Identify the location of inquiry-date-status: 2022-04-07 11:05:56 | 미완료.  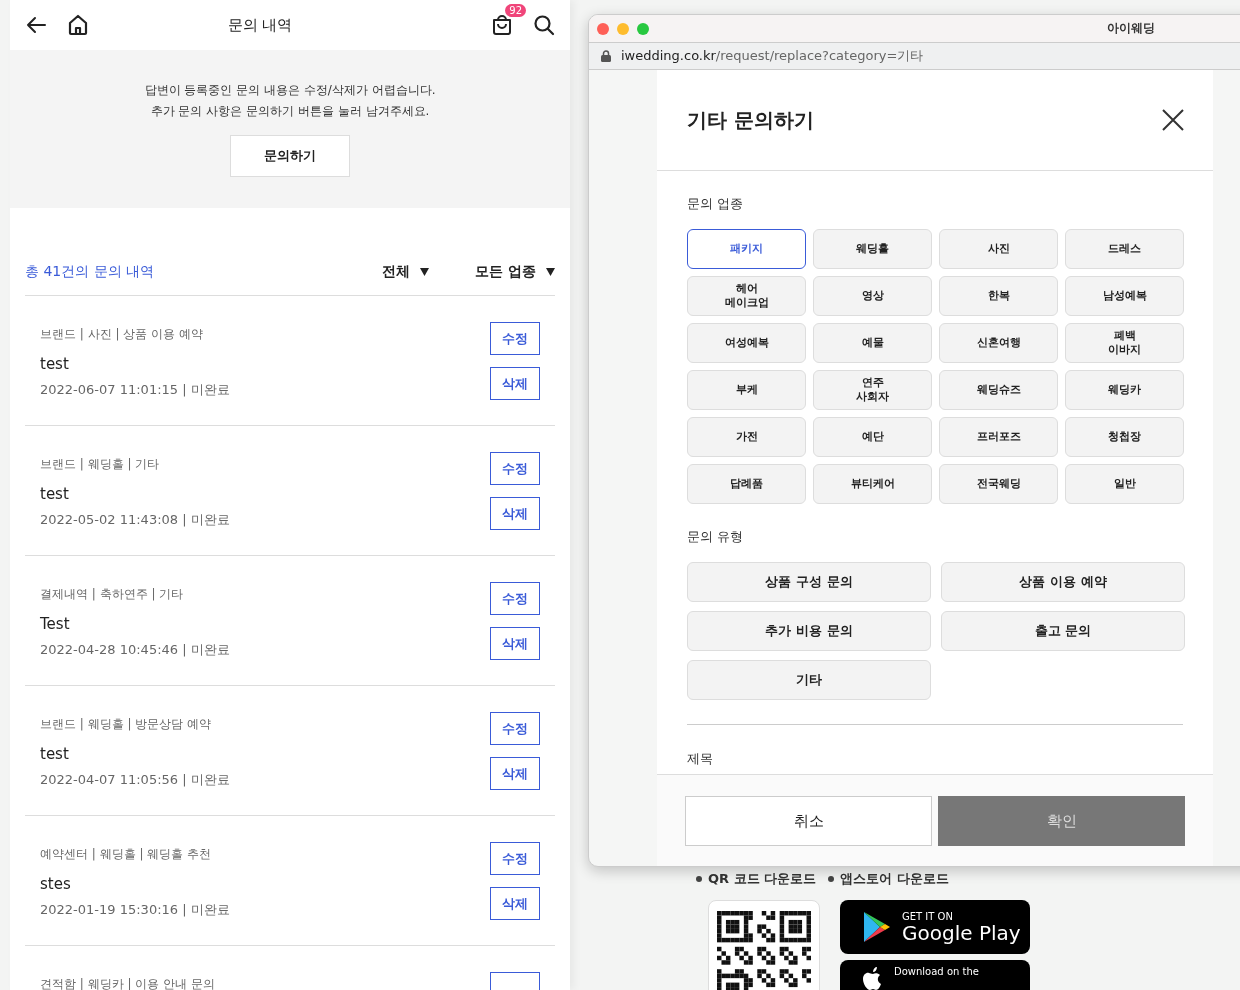
(135, 780).